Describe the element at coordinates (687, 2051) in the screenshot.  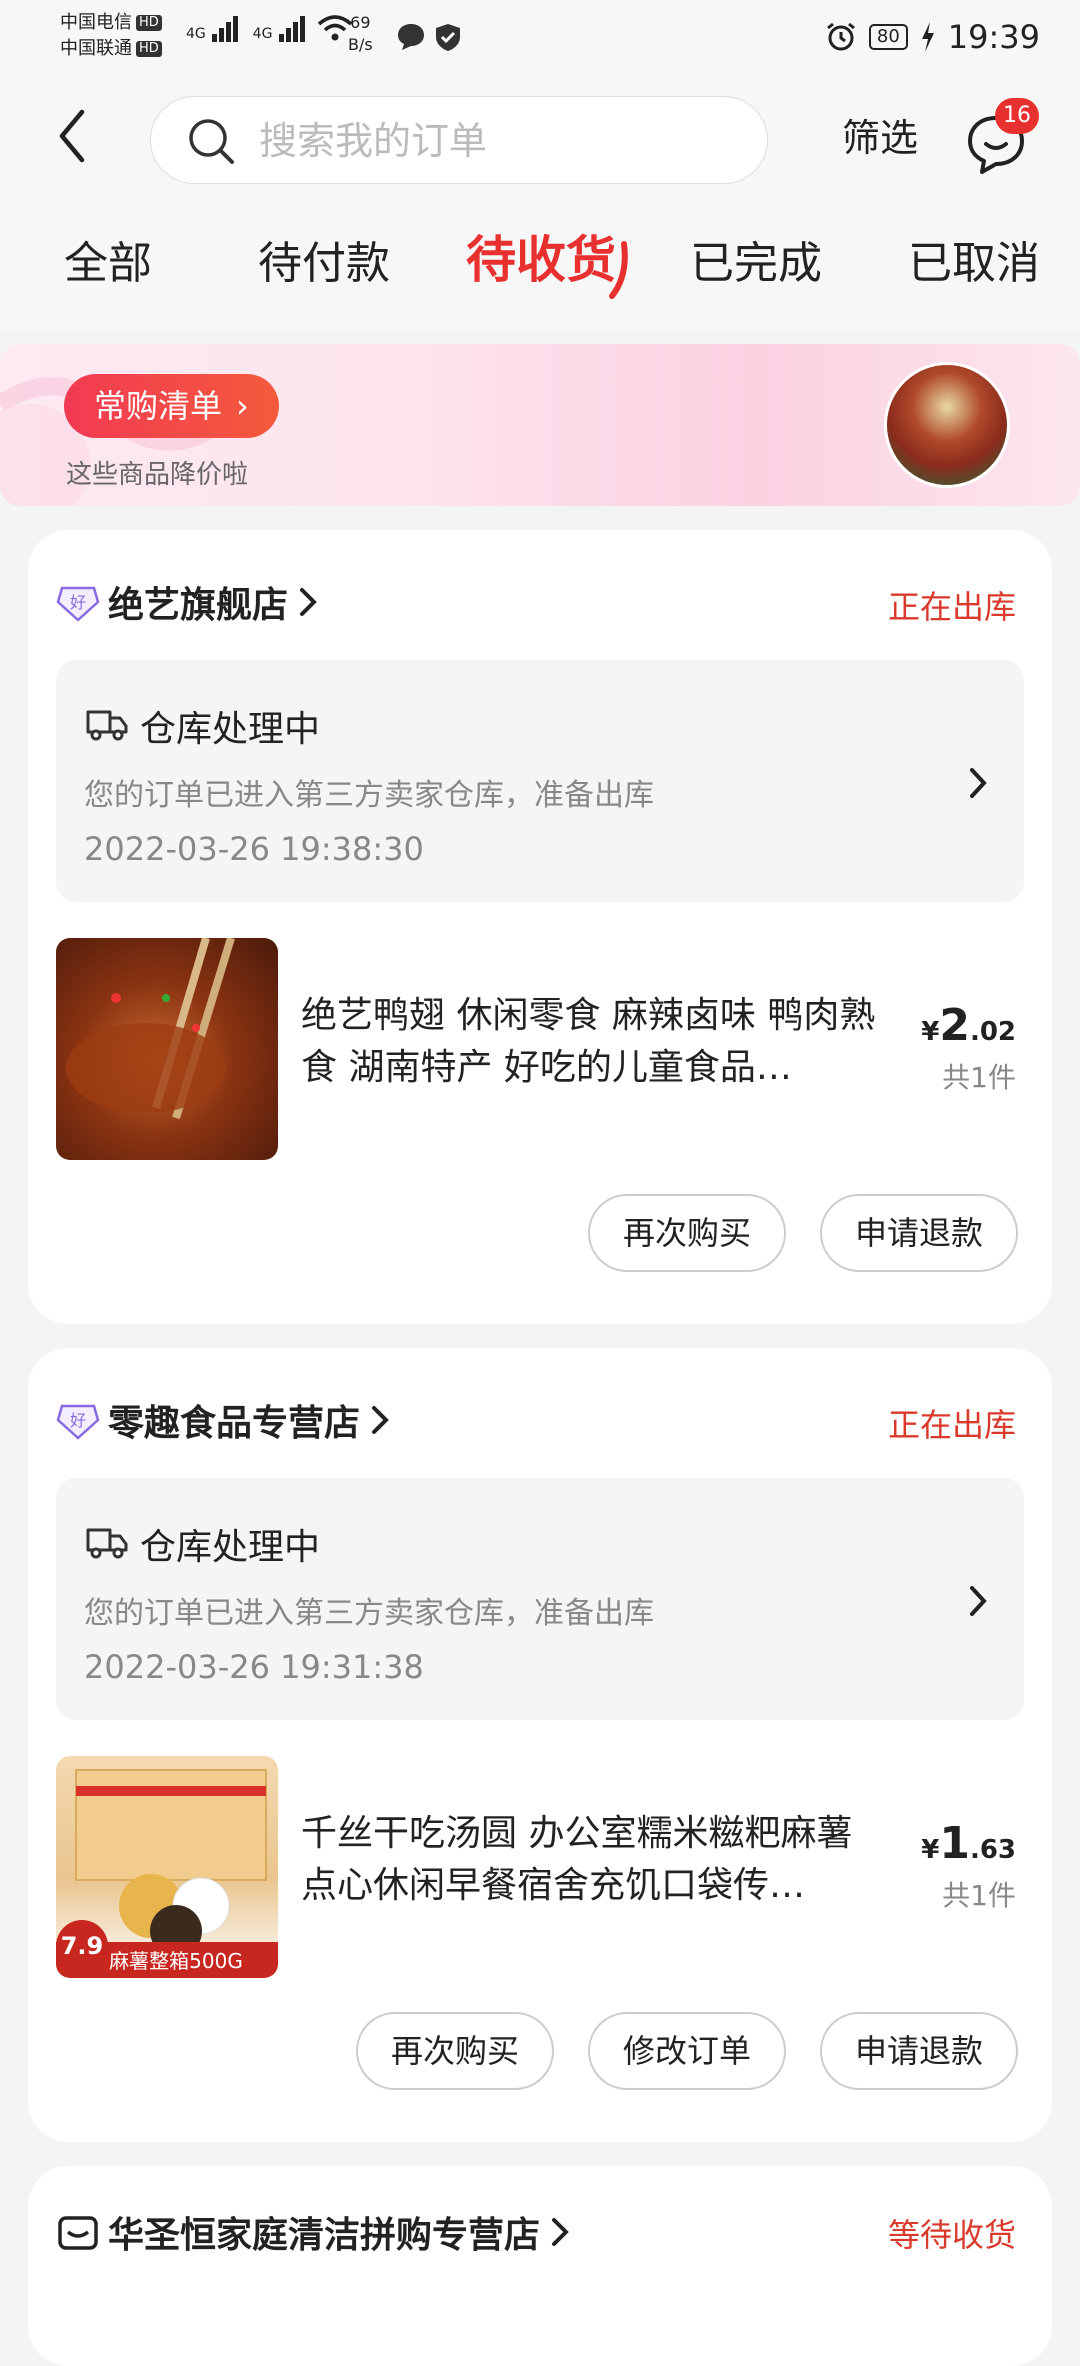
I see `modify-order-button: 修改订单` at that location.